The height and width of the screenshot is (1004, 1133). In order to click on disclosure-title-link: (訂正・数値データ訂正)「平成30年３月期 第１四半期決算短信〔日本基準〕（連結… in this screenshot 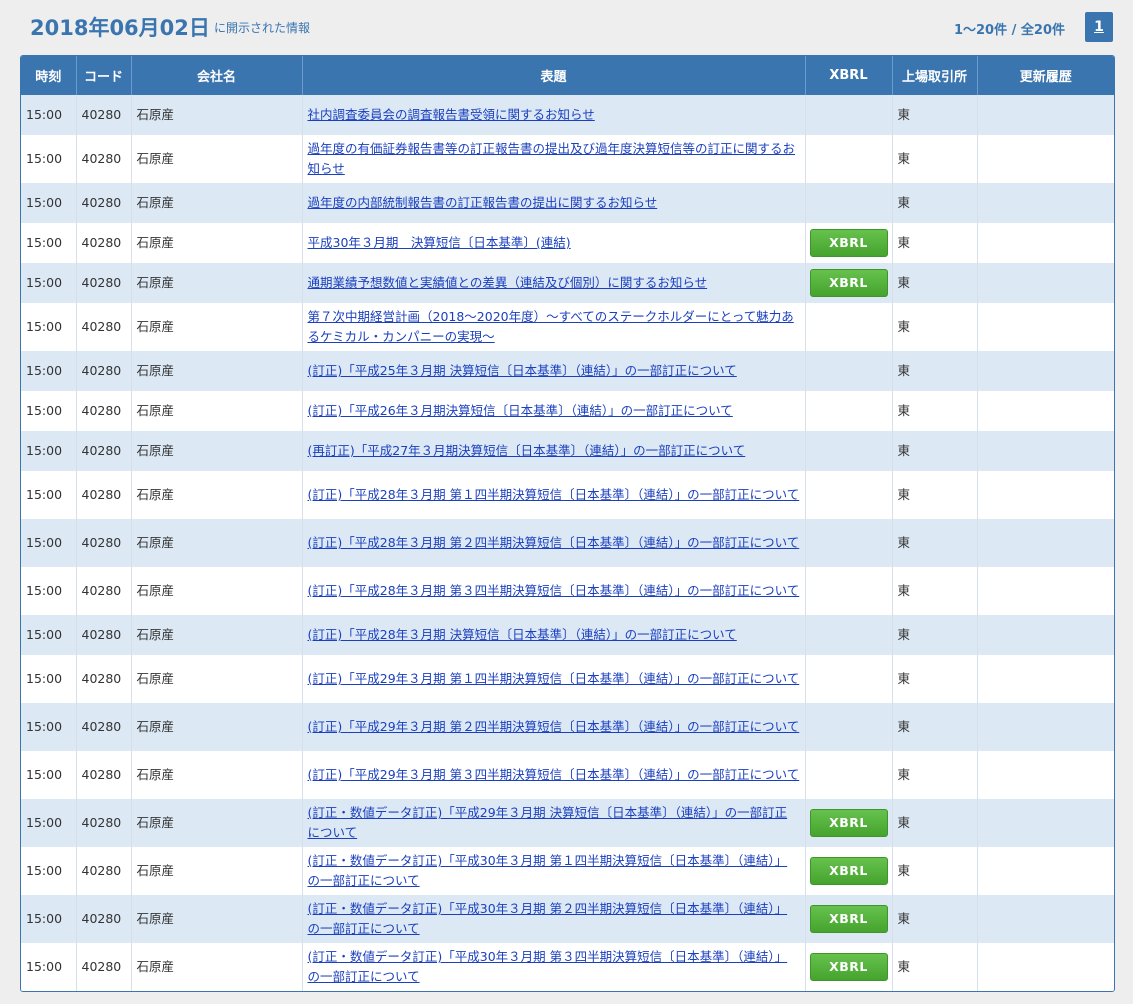, I will do `click(548, 870)`.